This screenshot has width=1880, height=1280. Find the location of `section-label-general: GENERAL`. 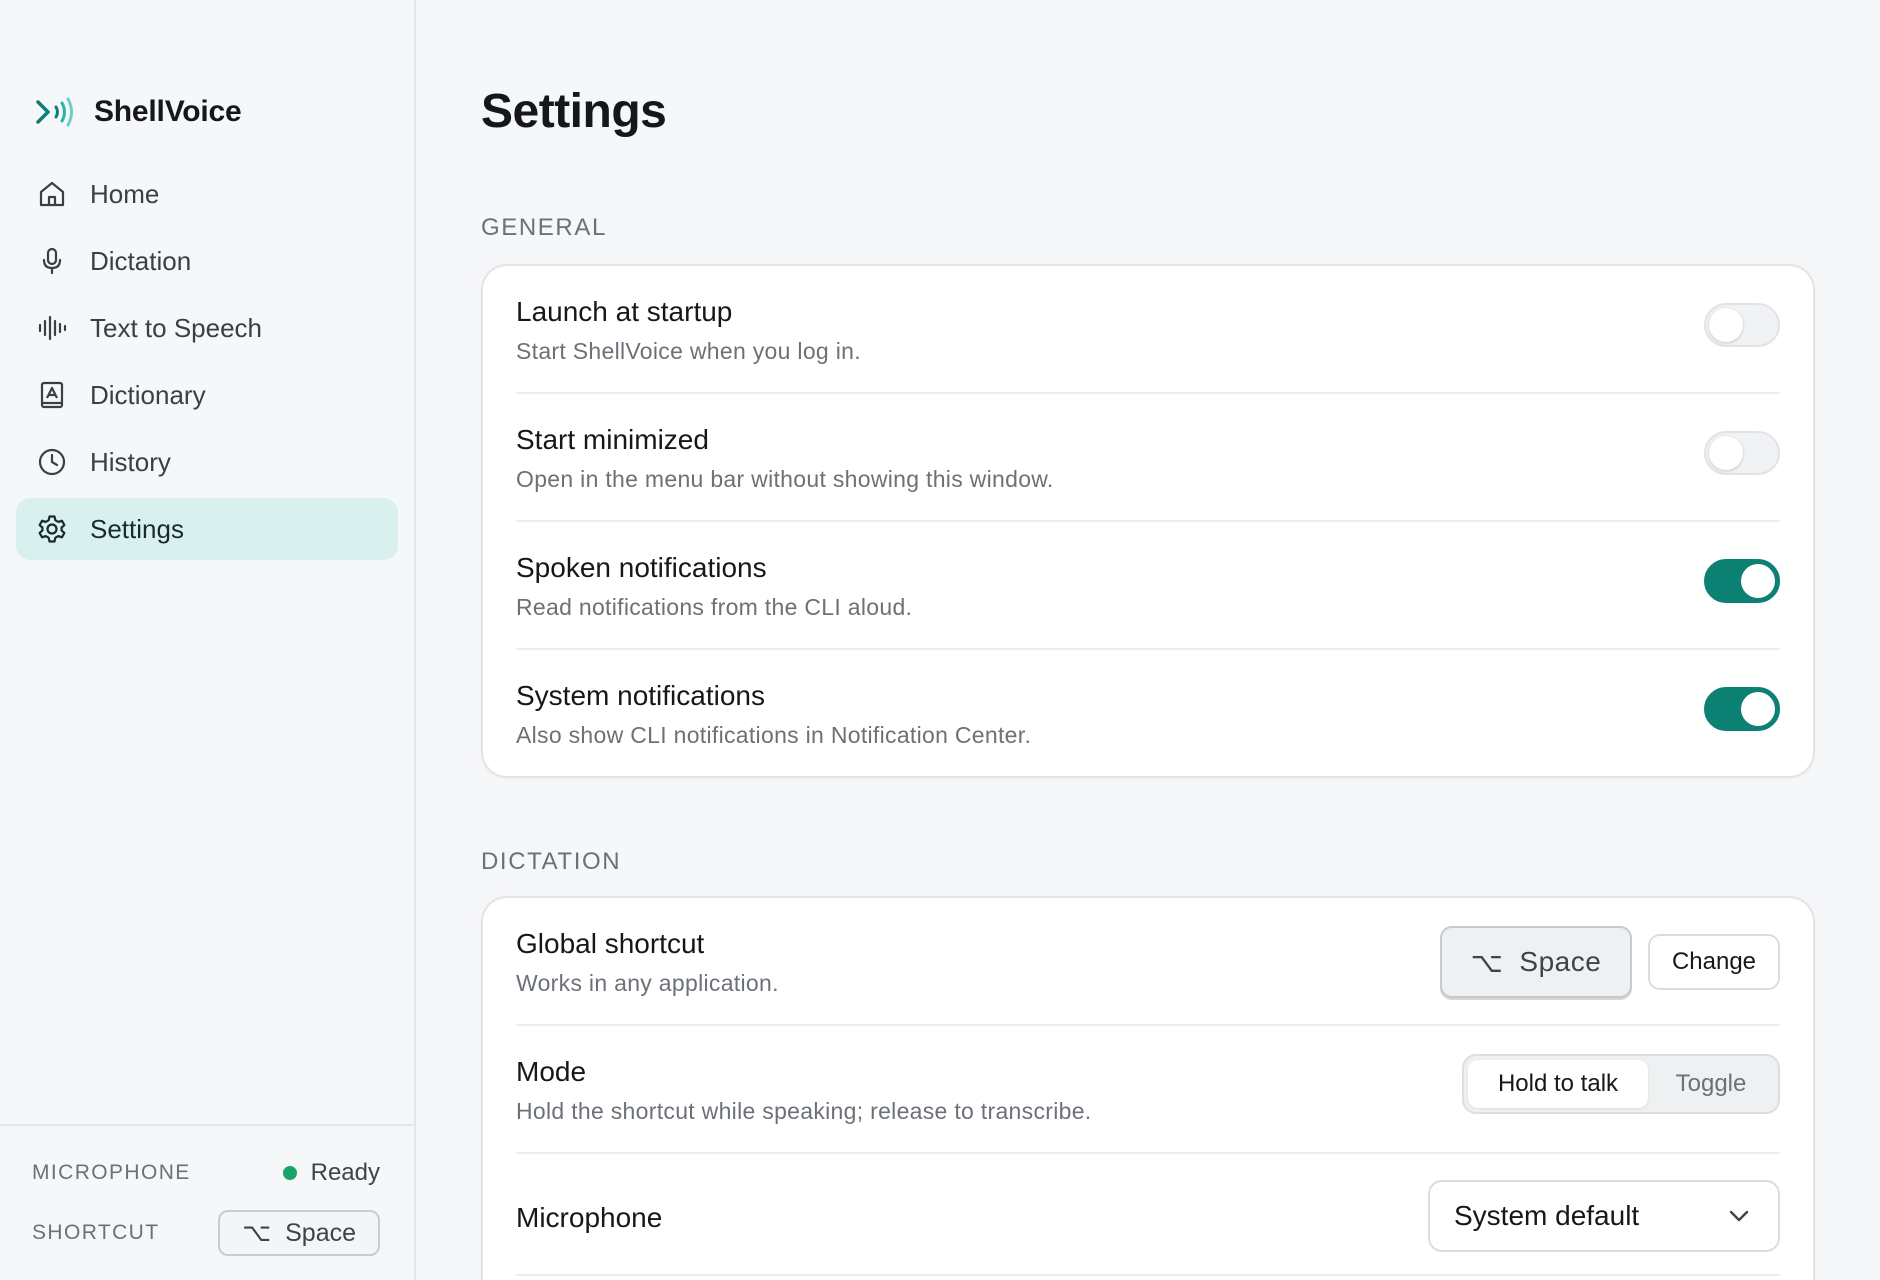

section-label-general: GENERAL is located at coordinates (544, 227).